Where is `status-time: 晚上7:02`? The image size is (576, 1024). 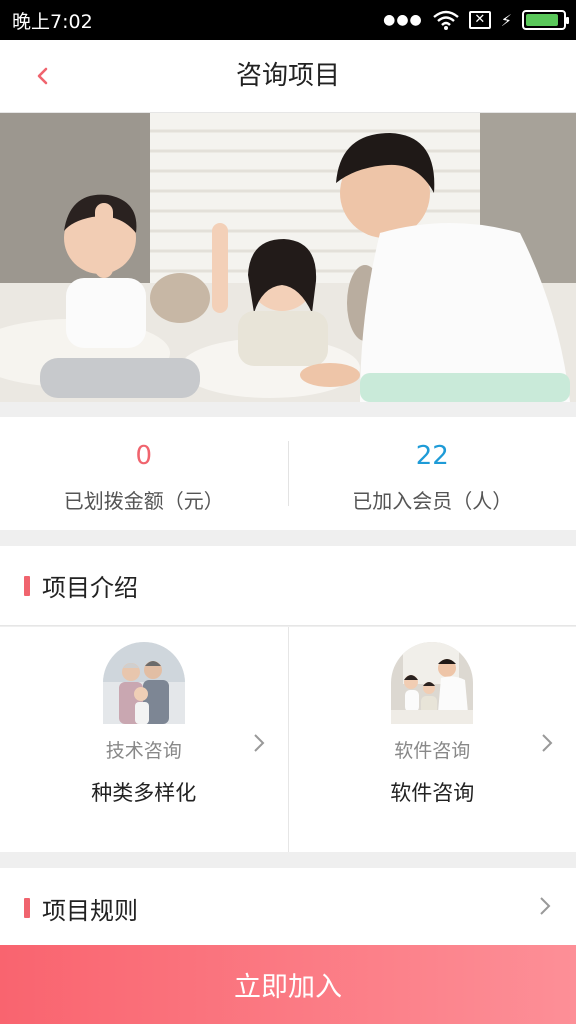 status-time: 晚上7:02 is located at coordinates (52, 21).